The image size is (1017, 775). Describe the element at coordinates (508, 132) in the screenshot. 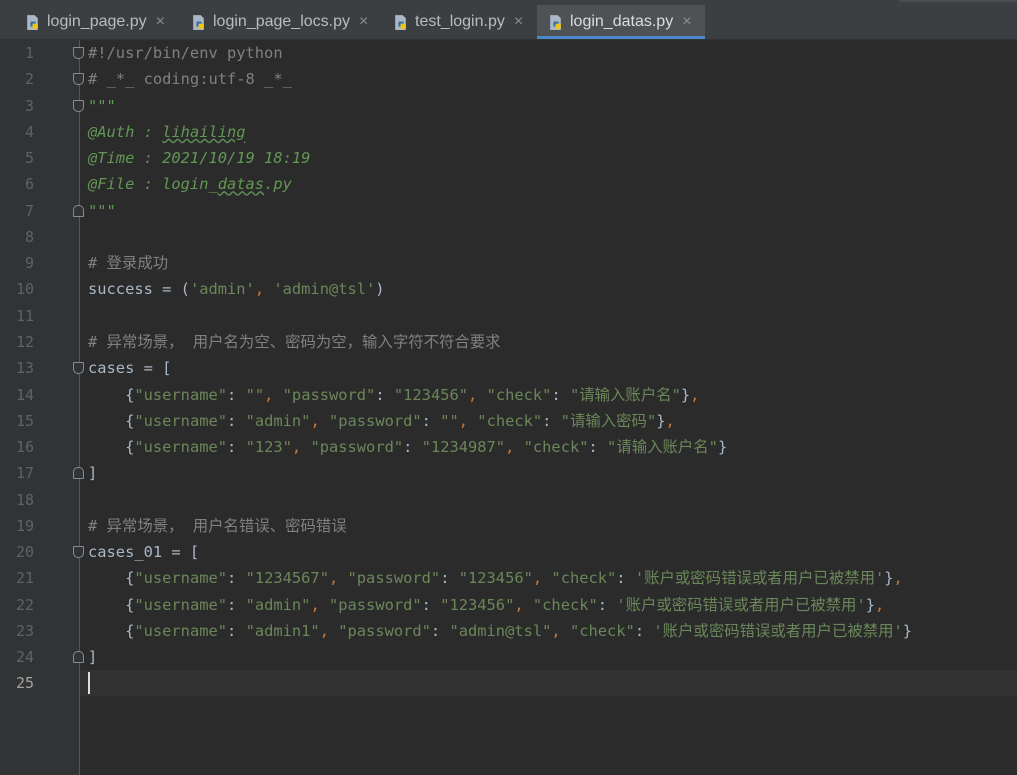

I see `code-line: 4 @Auth : lihailing` at that location.